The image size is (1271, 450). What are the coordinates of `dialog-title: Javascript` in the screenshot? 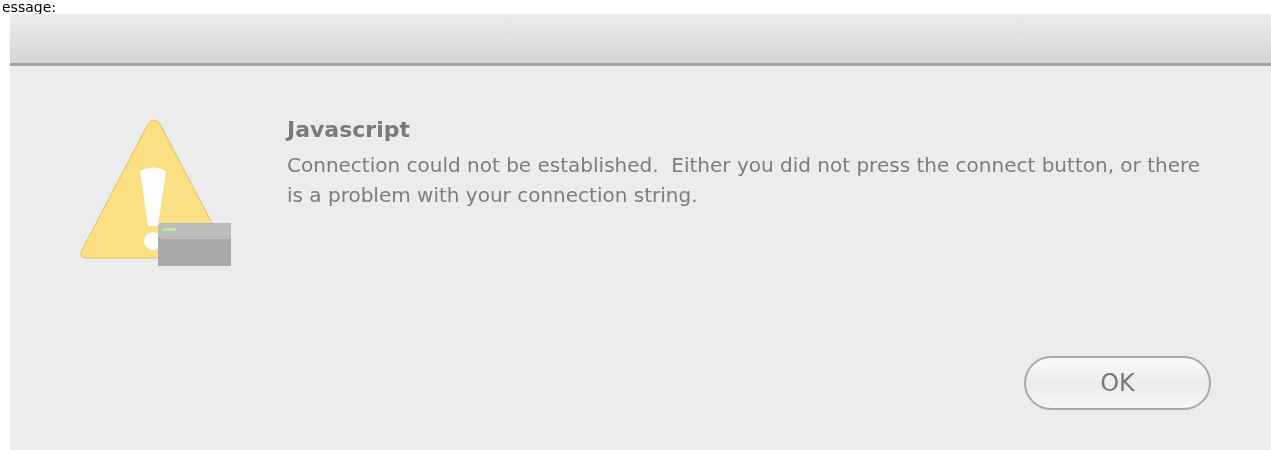 It's located at (349, 130).